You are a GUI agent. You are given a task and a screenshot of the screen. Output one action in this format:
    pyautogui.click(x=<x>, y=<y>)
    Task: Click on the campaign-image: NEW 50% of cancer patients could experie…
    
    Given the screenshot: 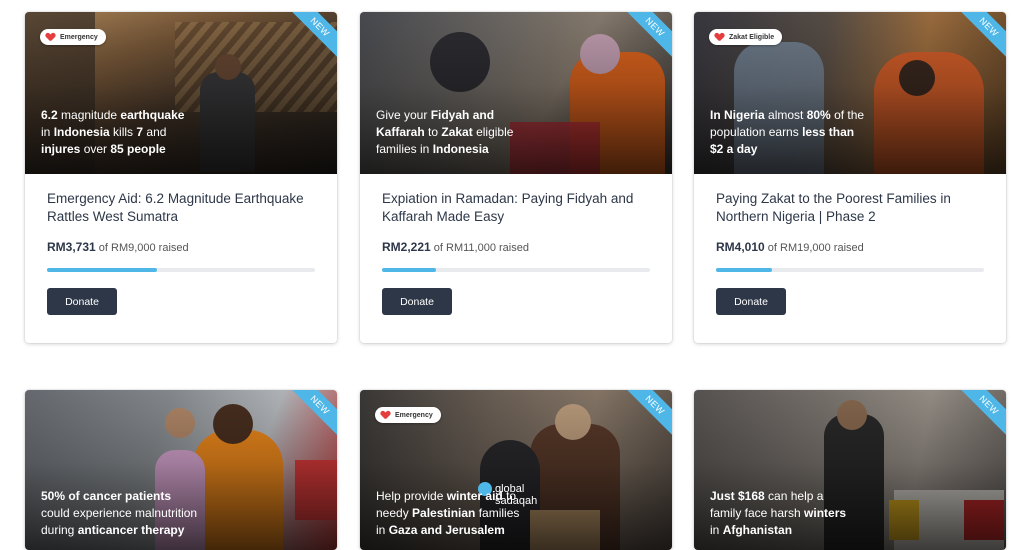 What is the action you would take?
    pyautogui.click(x=181, y=470)
    